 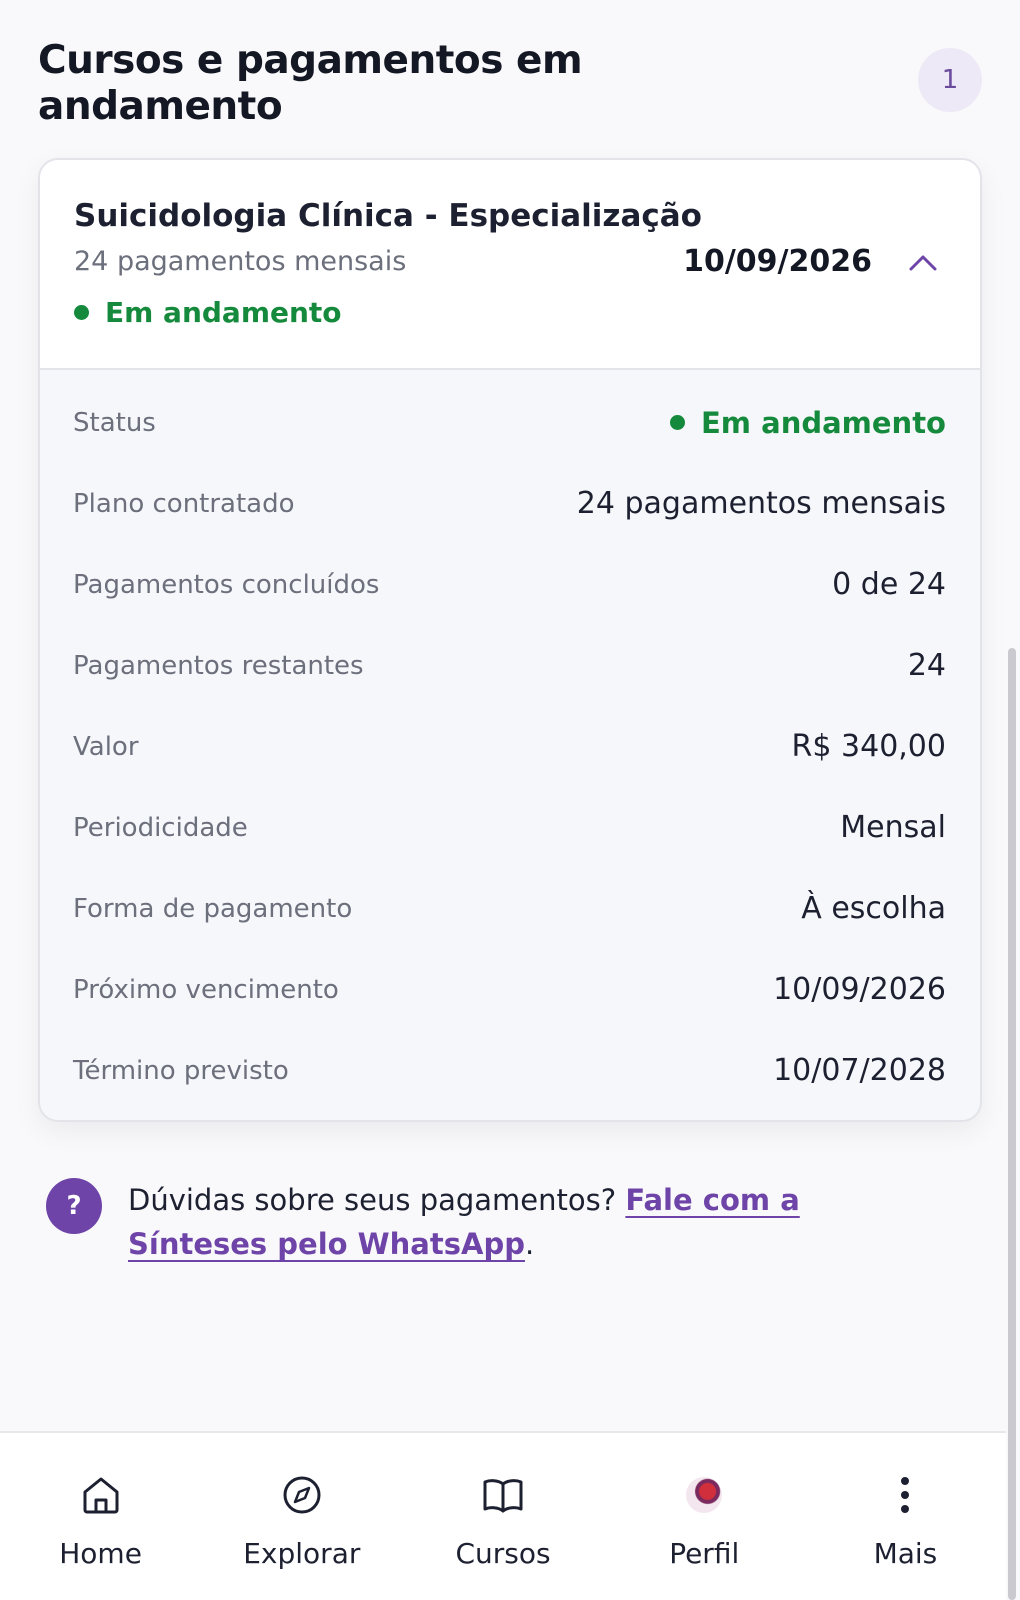 What do you see at coordinates (100, 1553) in the screenshot?
I see `nav-label: Home` at bounding box center [100, 1553].